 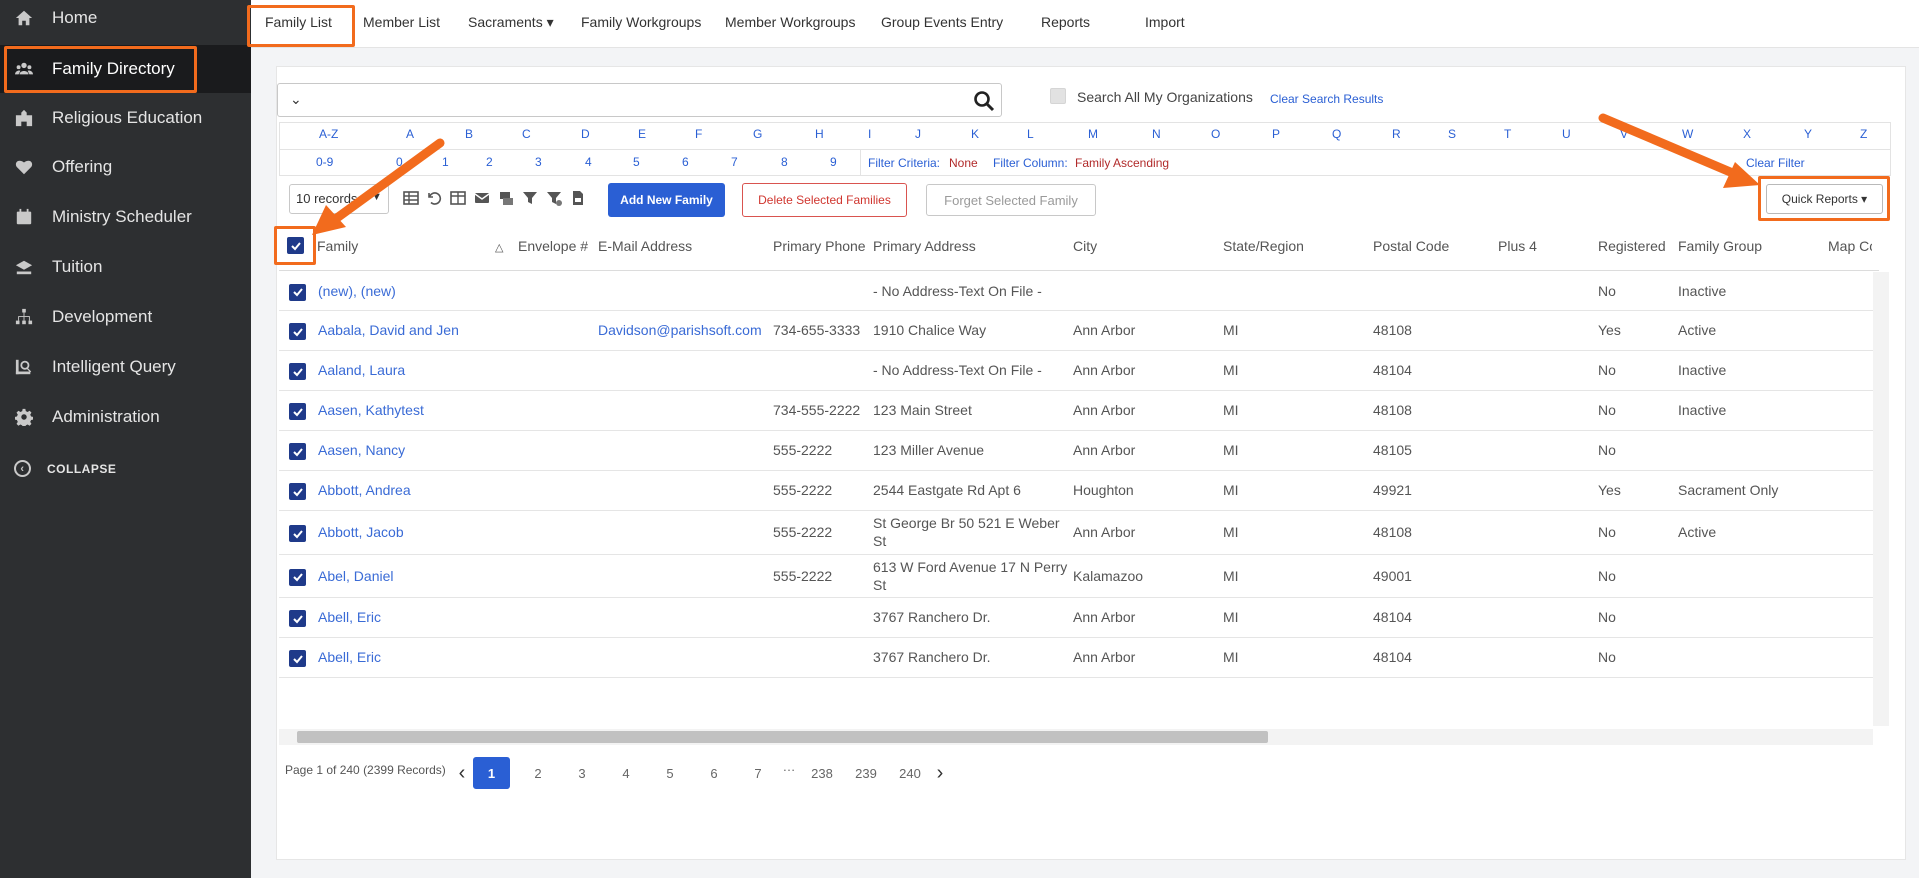 I want to click on alpha-filter-x: X, so click(x=1747, y=134).